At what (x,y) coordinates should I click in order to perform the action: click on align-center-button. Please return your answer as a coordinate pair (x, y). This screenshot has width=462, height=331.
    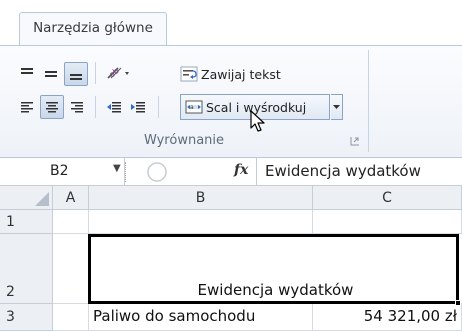
    Looking at the image, I should click on (52, 107).